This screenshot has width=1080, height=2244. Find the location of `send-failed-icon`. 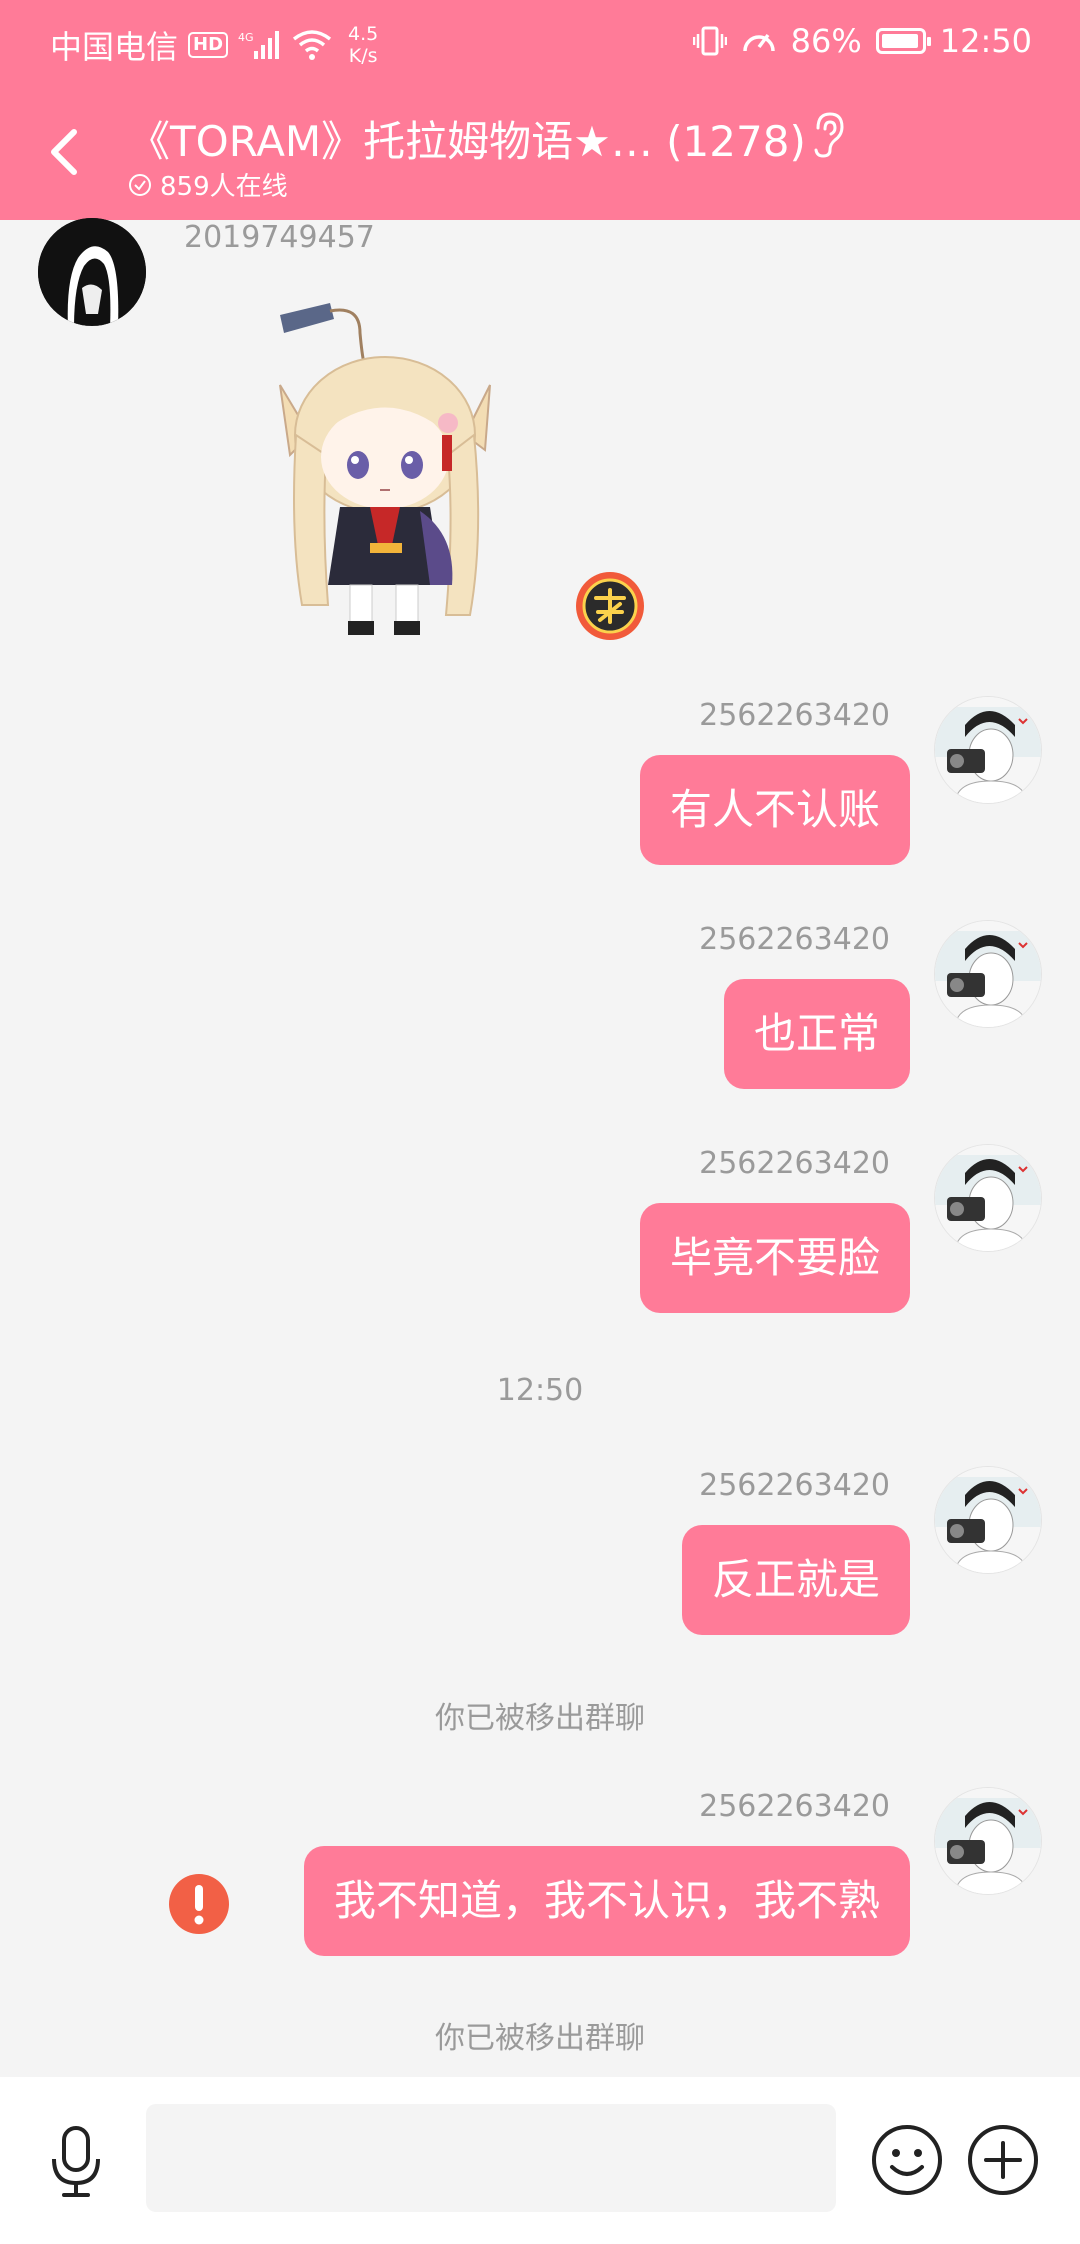

send-failed-icon is located at coordinates (199, 1904).